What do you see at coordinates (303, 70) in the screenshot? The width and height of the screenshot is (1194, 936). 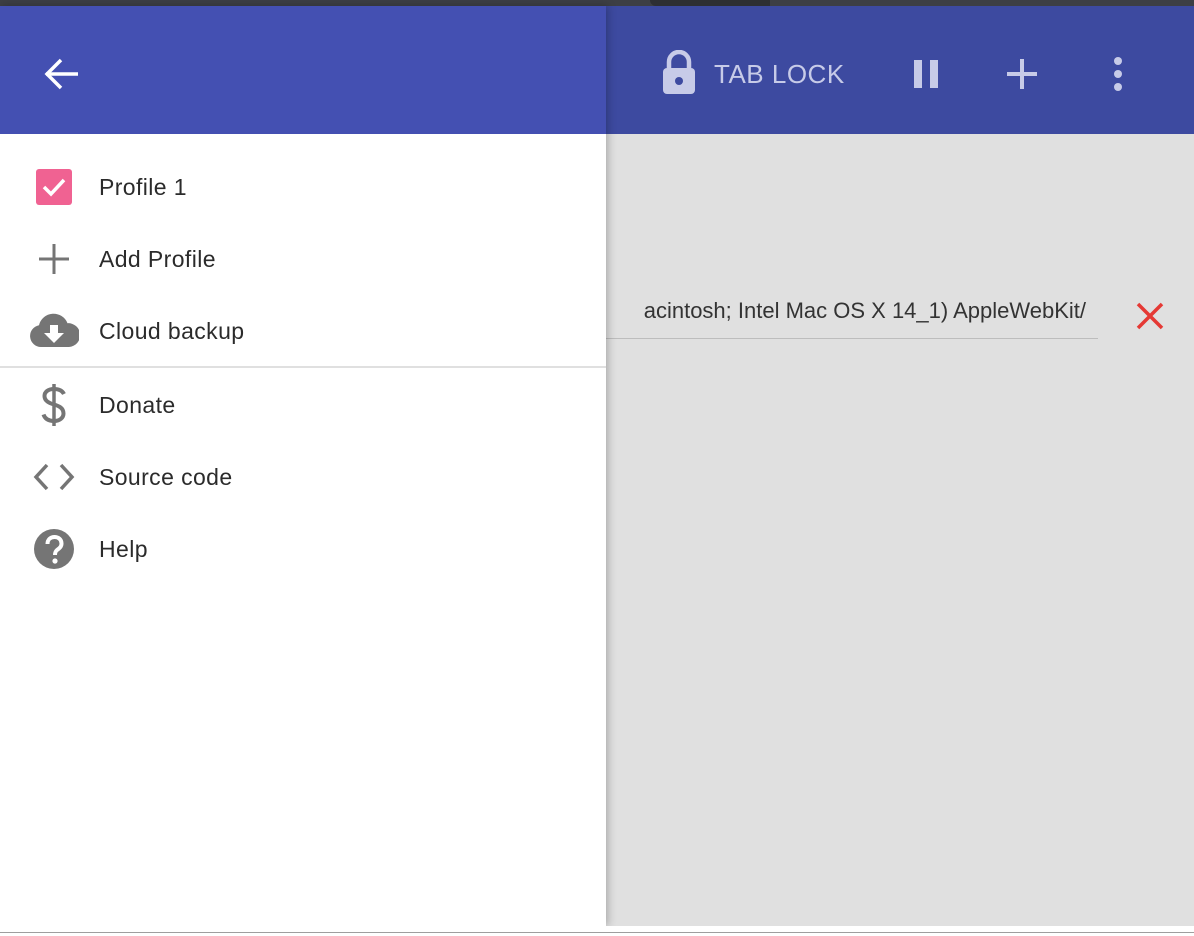 I see `drawer-header` at bounding box center [303, 70].